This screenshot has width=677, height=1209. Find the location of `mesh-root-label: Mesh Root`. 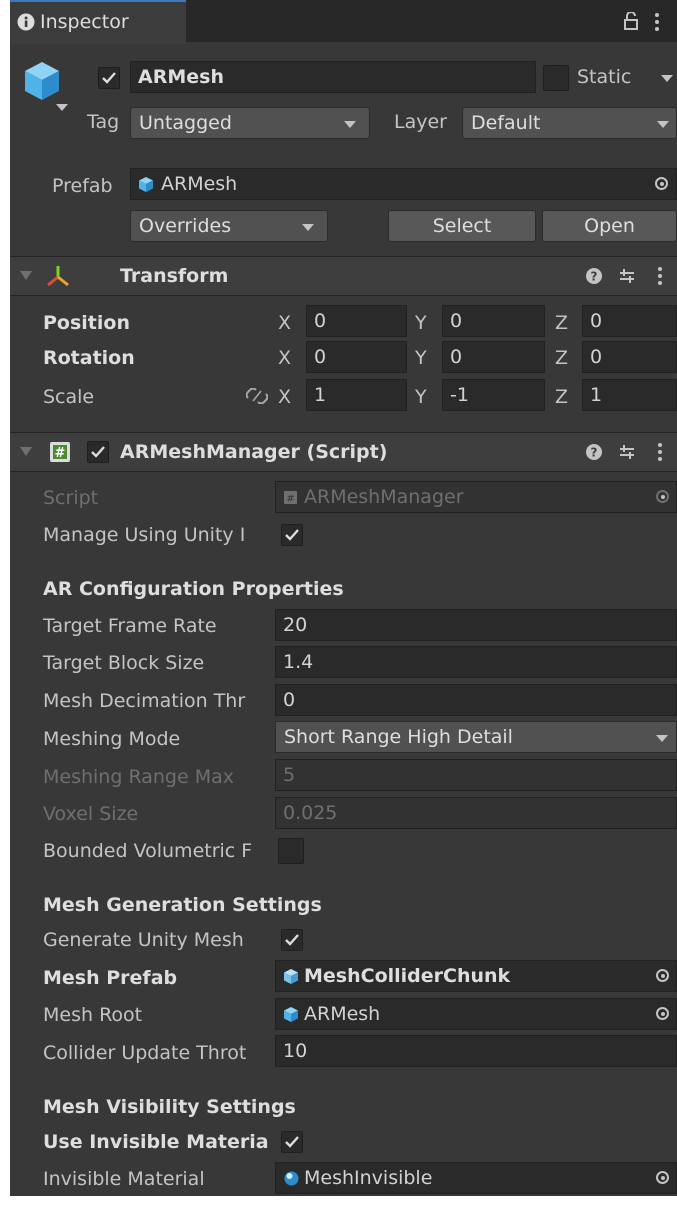

mesh-root-label: Mesh Root is located at coordinates (93, 1015).